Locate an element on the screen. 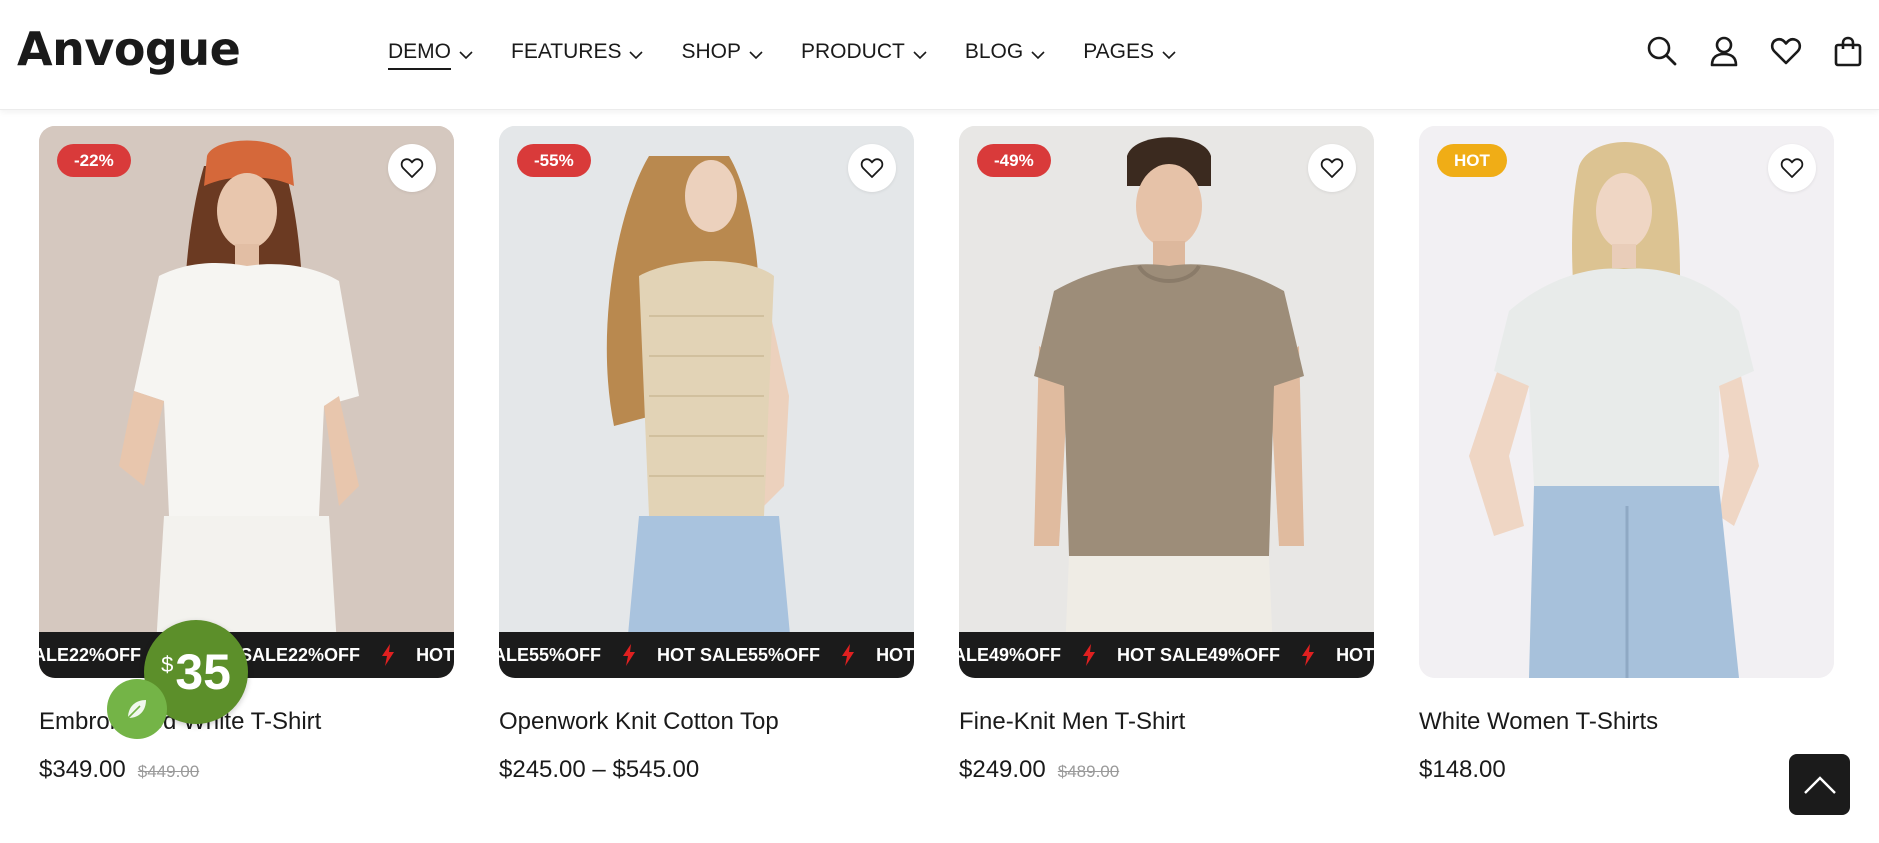 Image resolution: width=1879 pixels, height=843 pixels. product-price: $349.00 is located at coordinates (82, 769).